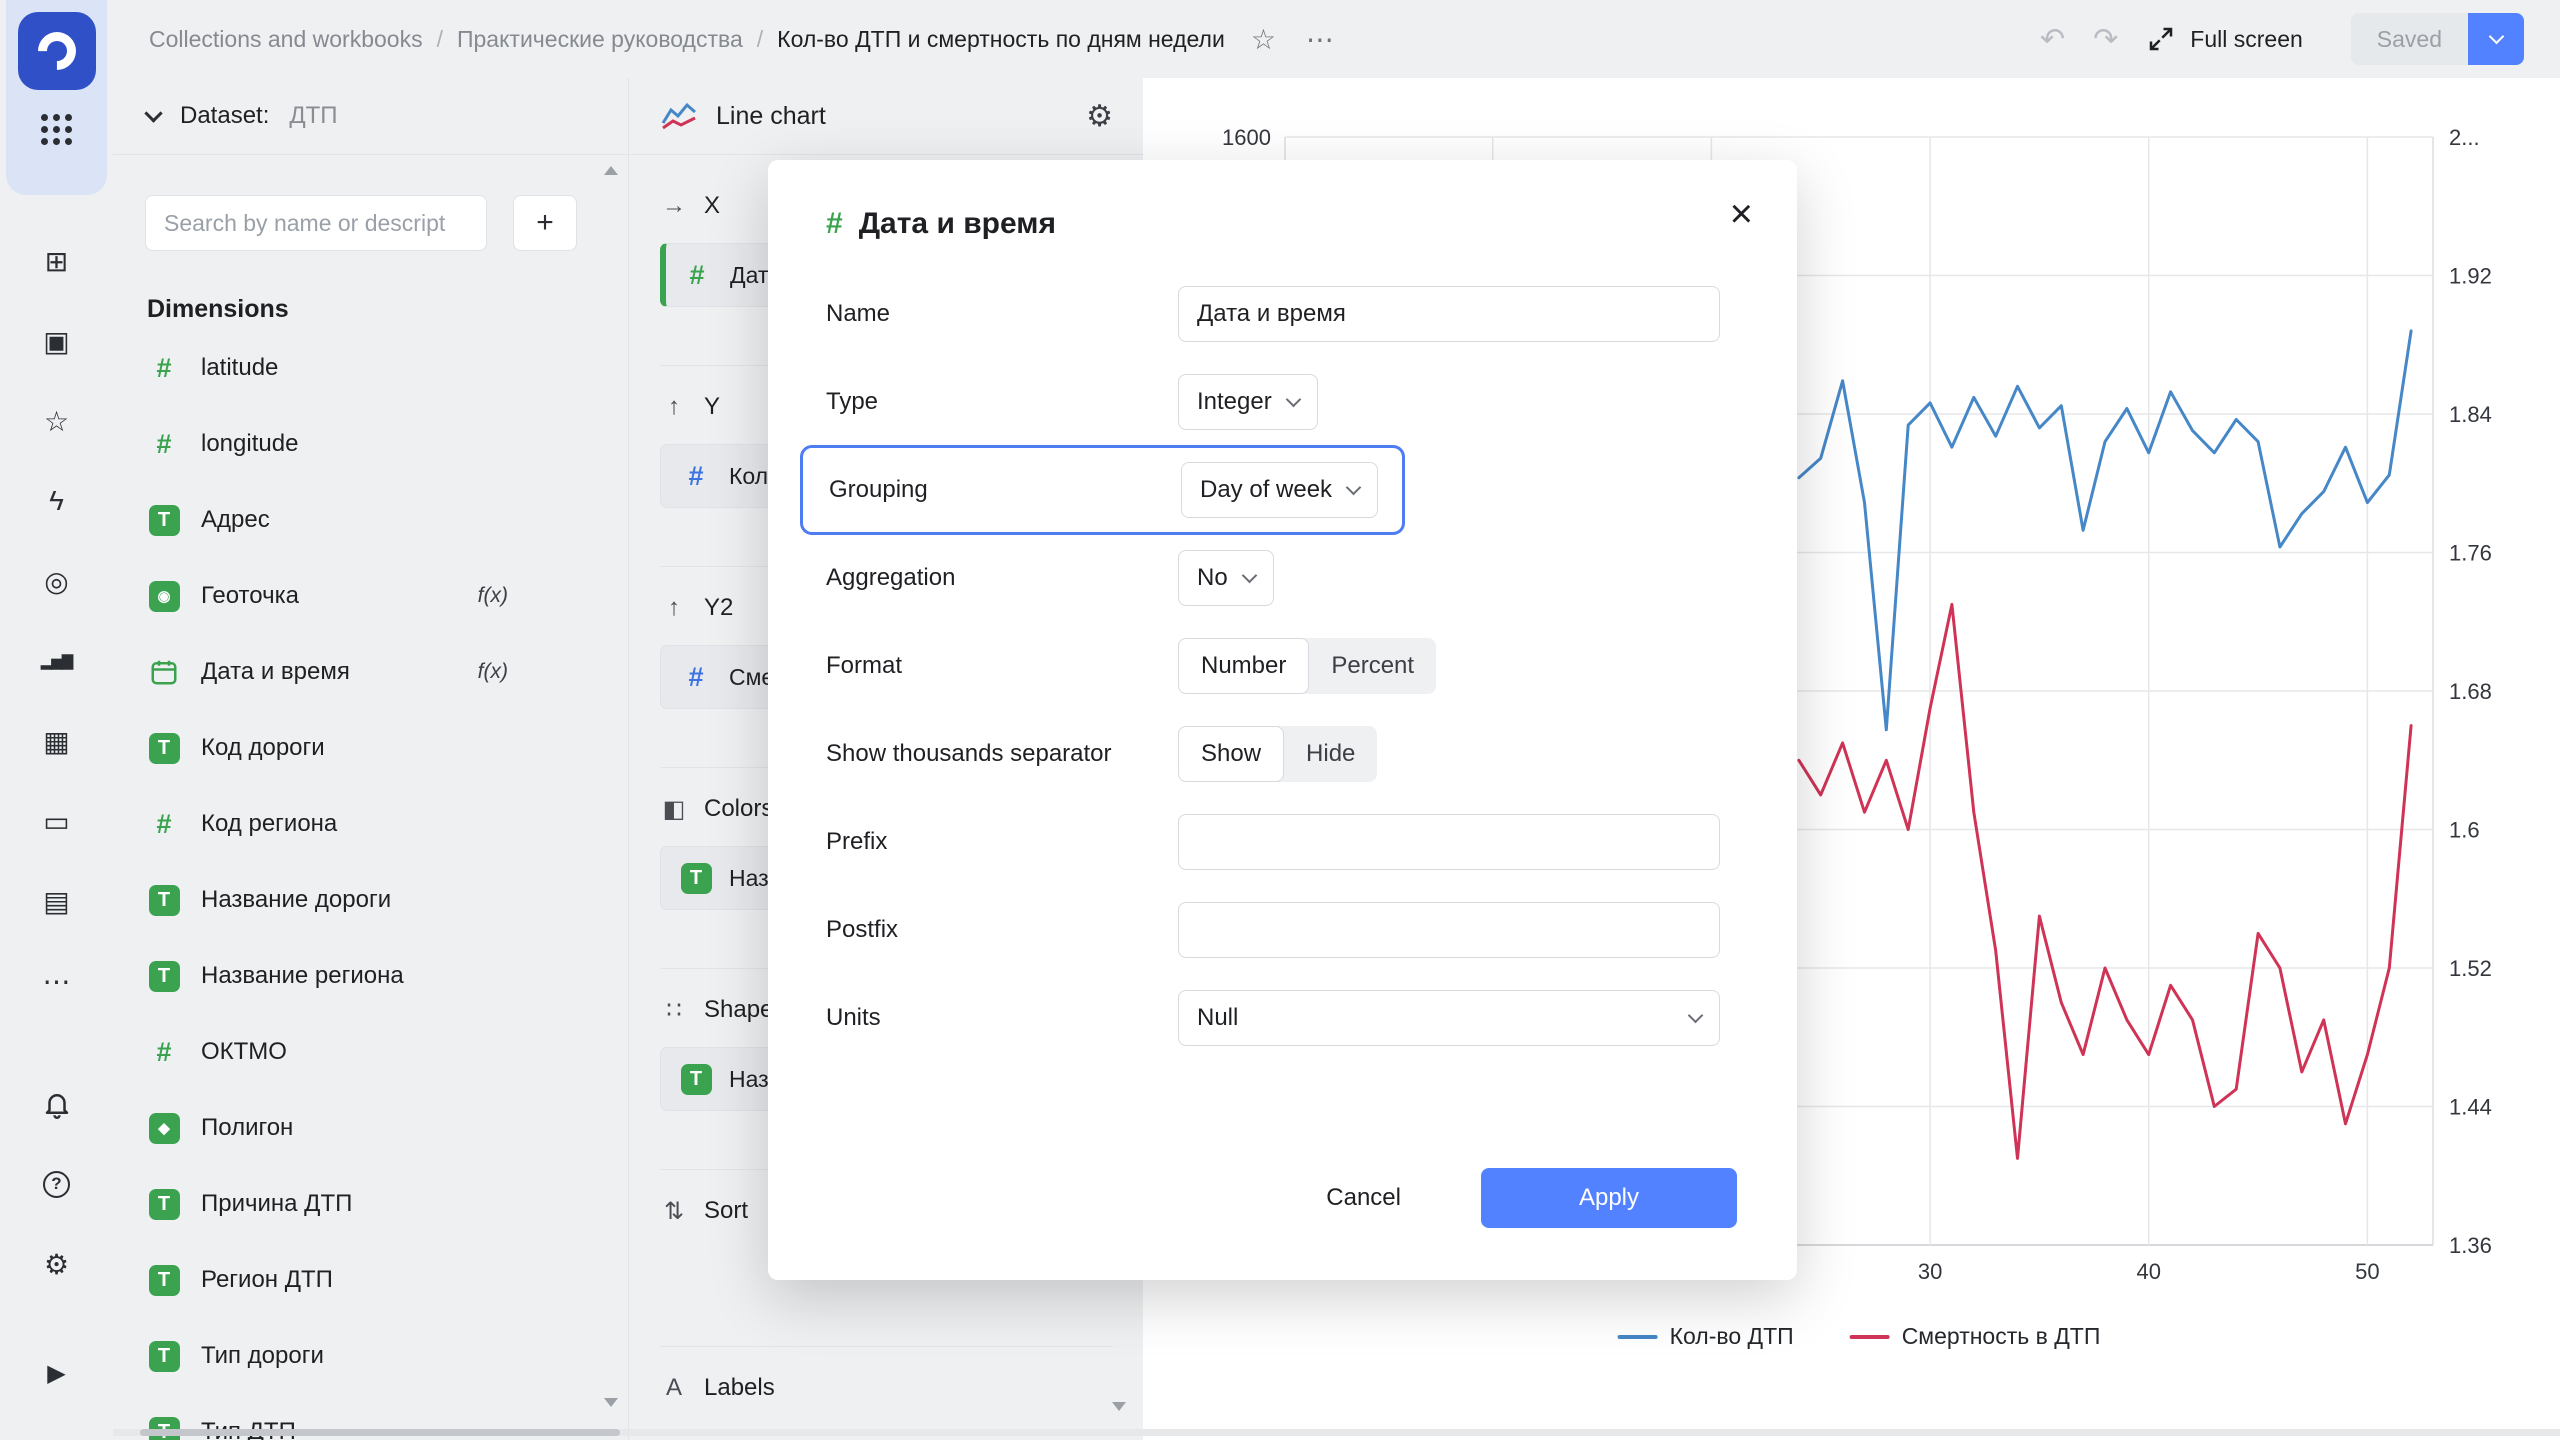 This screenshot has height=1440, width=2560. I want to click on settings-gear-icon: ⚙, so click(57, 1264).